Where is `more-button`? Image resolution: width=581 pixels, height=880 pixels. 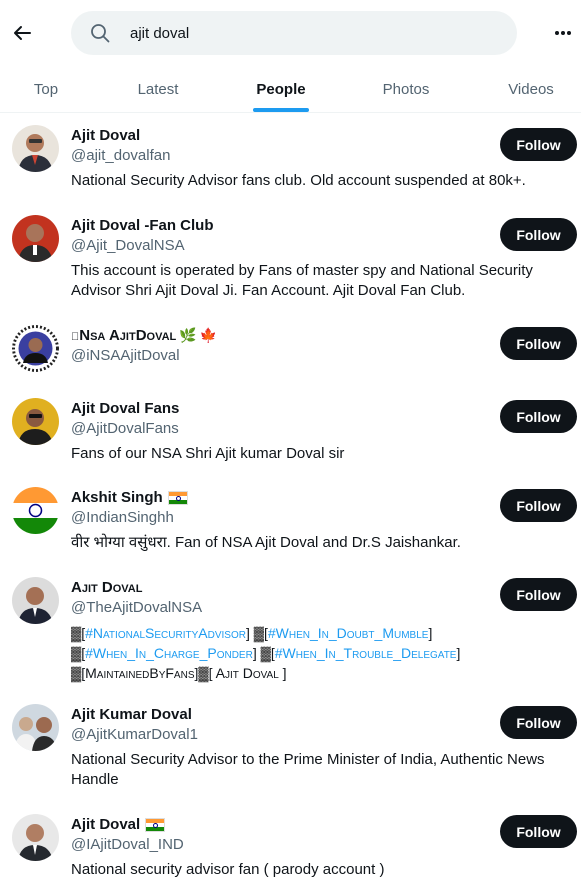 more-button is located at coordinates (563, 33).